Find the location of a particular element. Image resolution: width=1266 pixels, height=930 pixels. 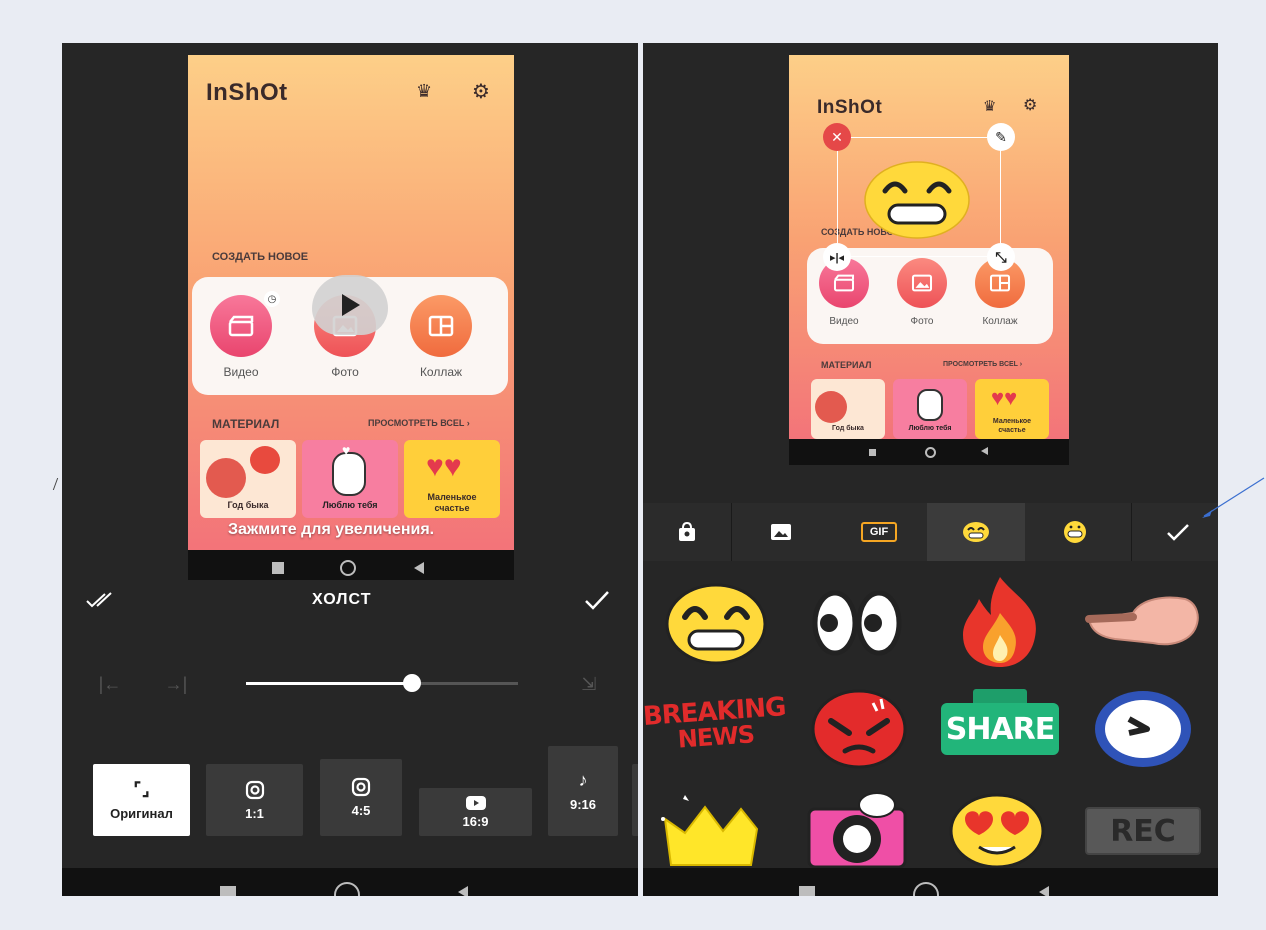

ratio-label: Оригинал is located at coordinates (141, 813).